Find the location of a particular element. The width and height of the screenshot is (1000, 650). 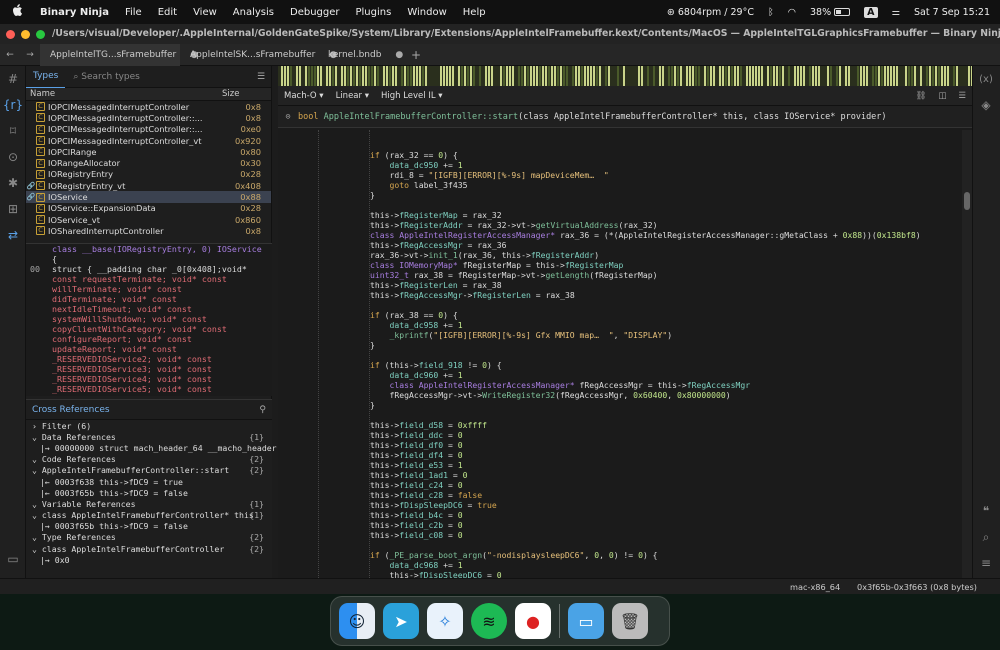

terminal-icon: ▭ is located at coordinates (13, 559).